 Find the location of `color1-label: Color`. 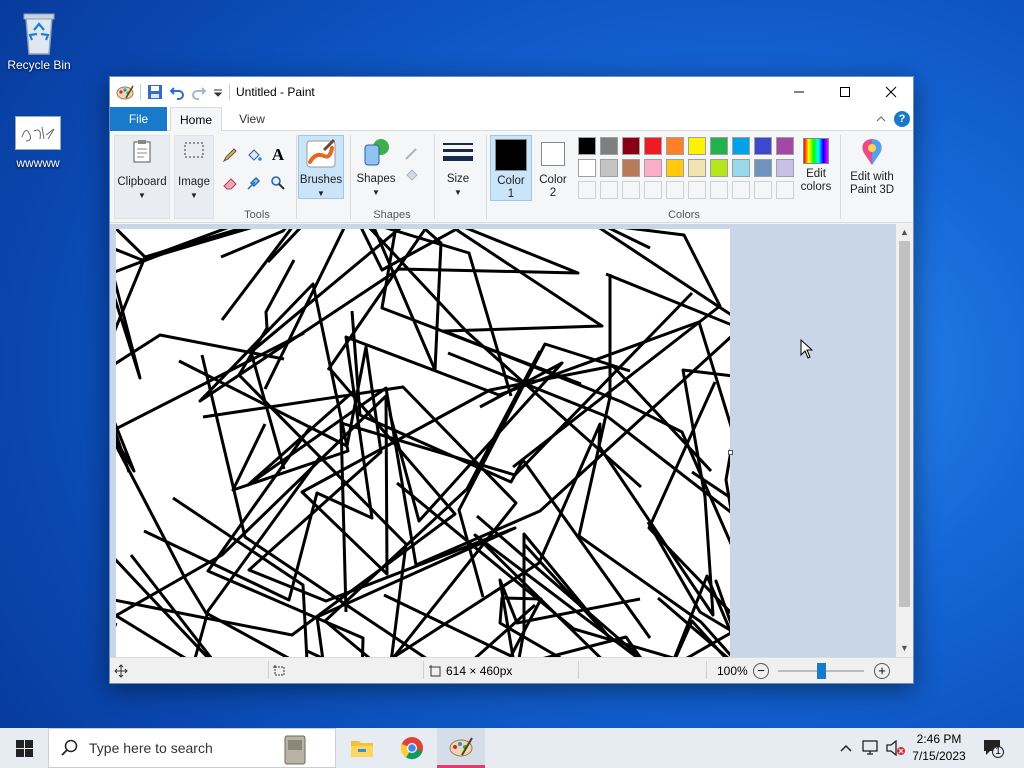

color1-label: Color is located at coordinates (511, 181).